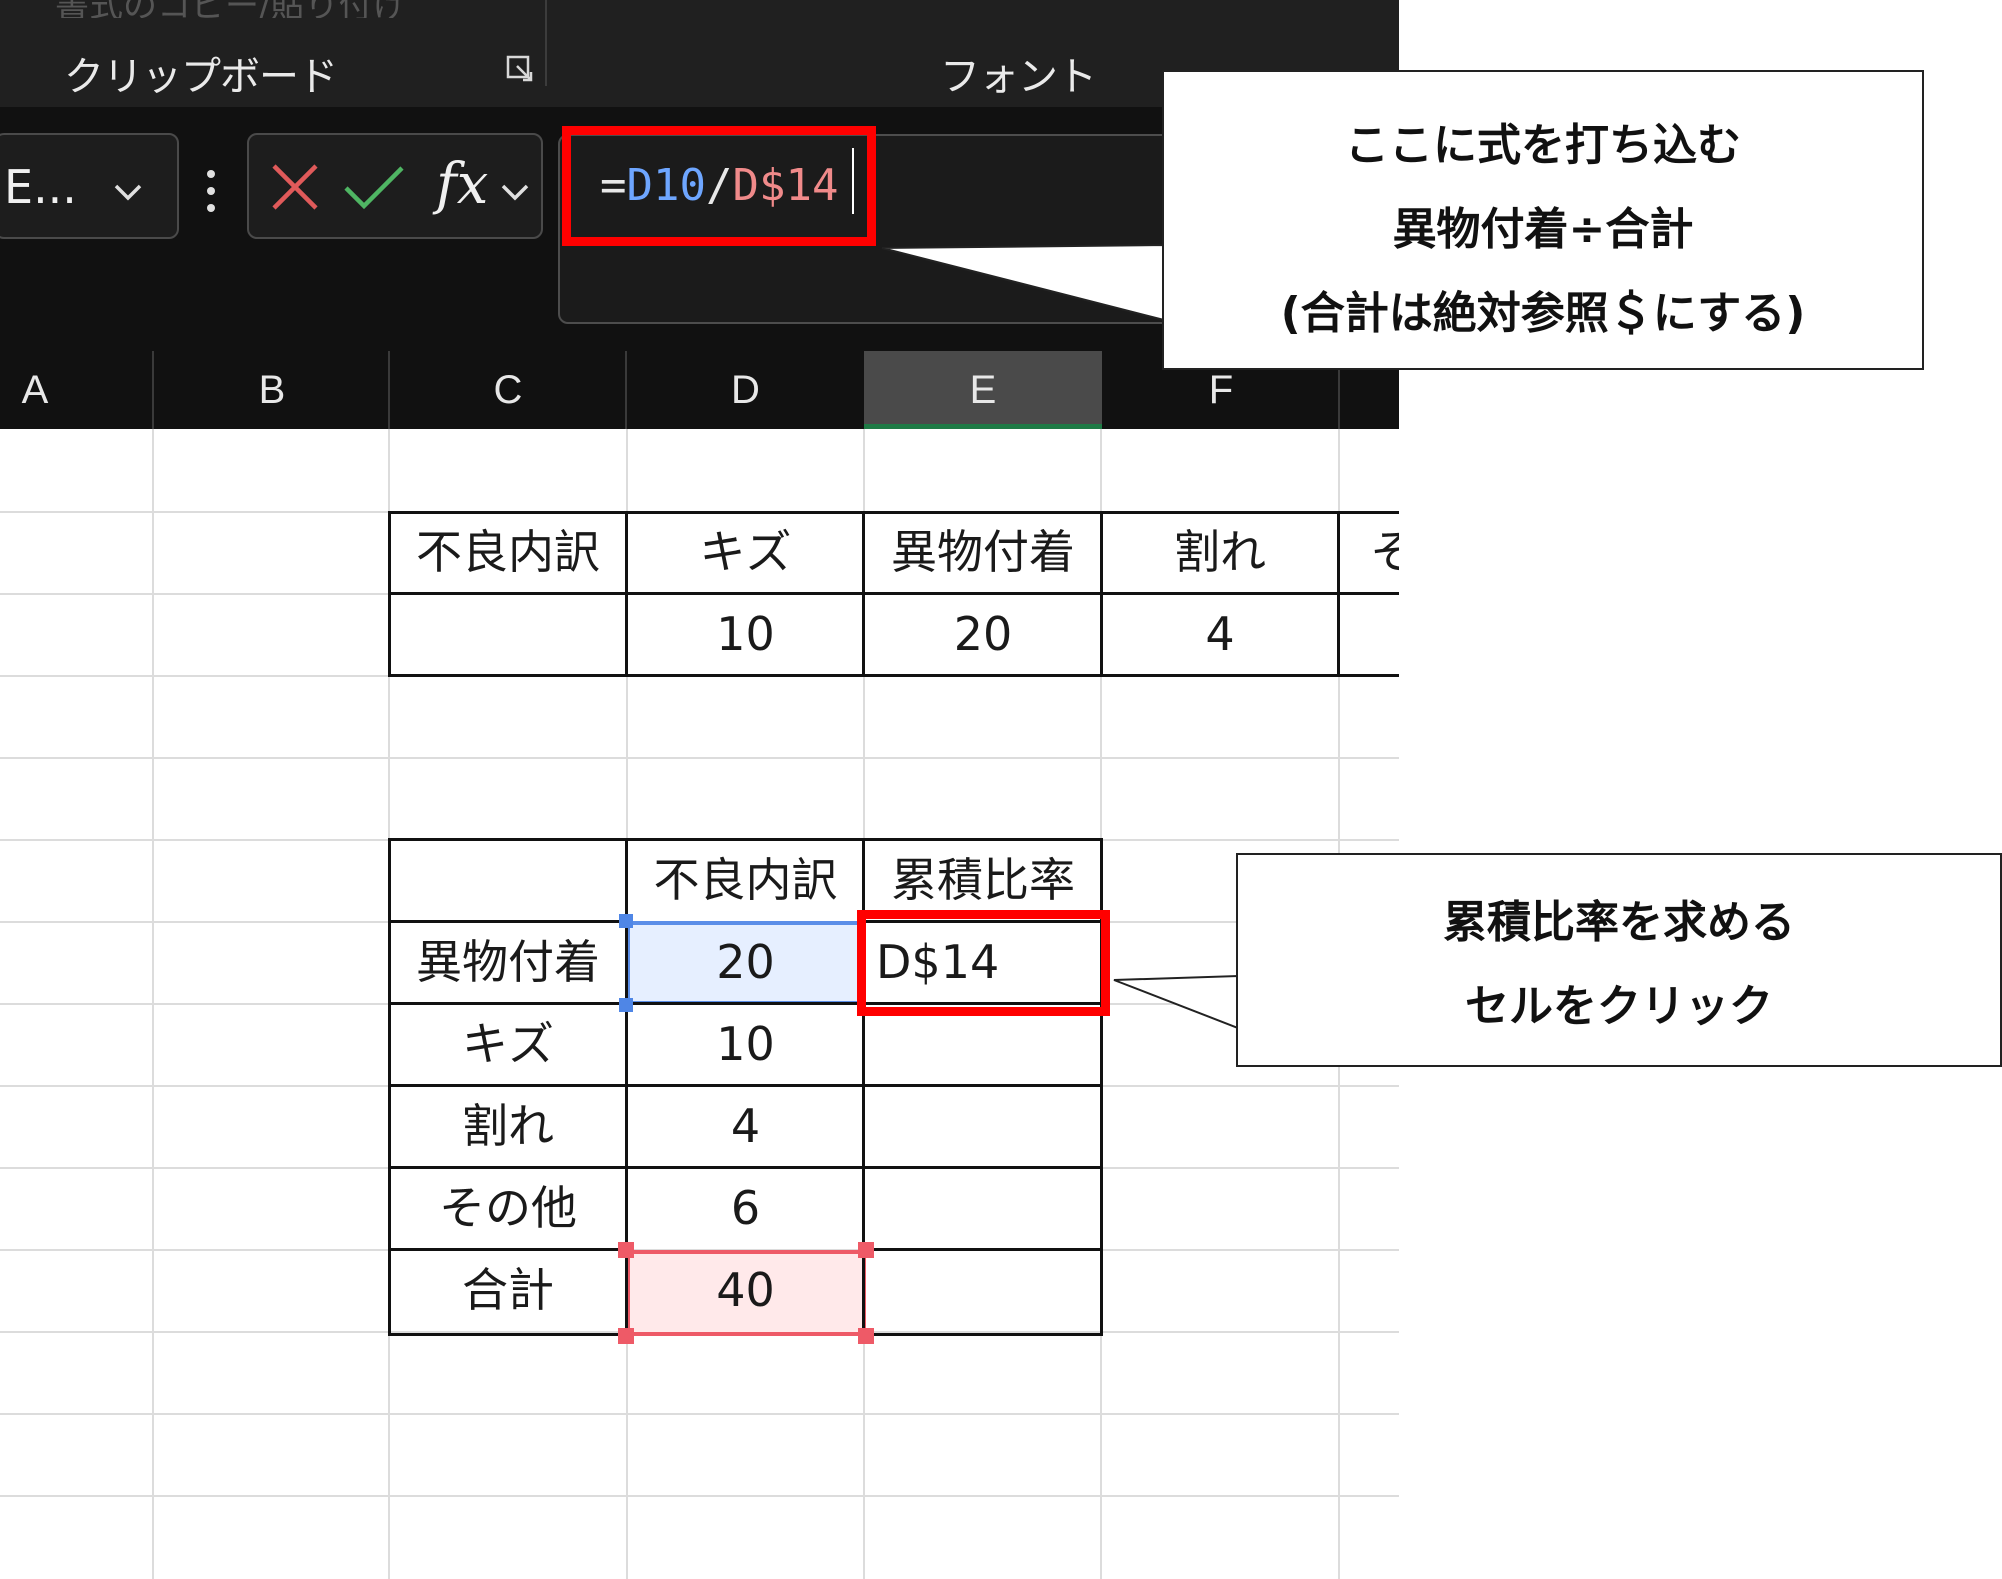 The height and width of the screenshot is (1579, 2002). I want to click on table-header-cell: そ, so click(1369, 552).